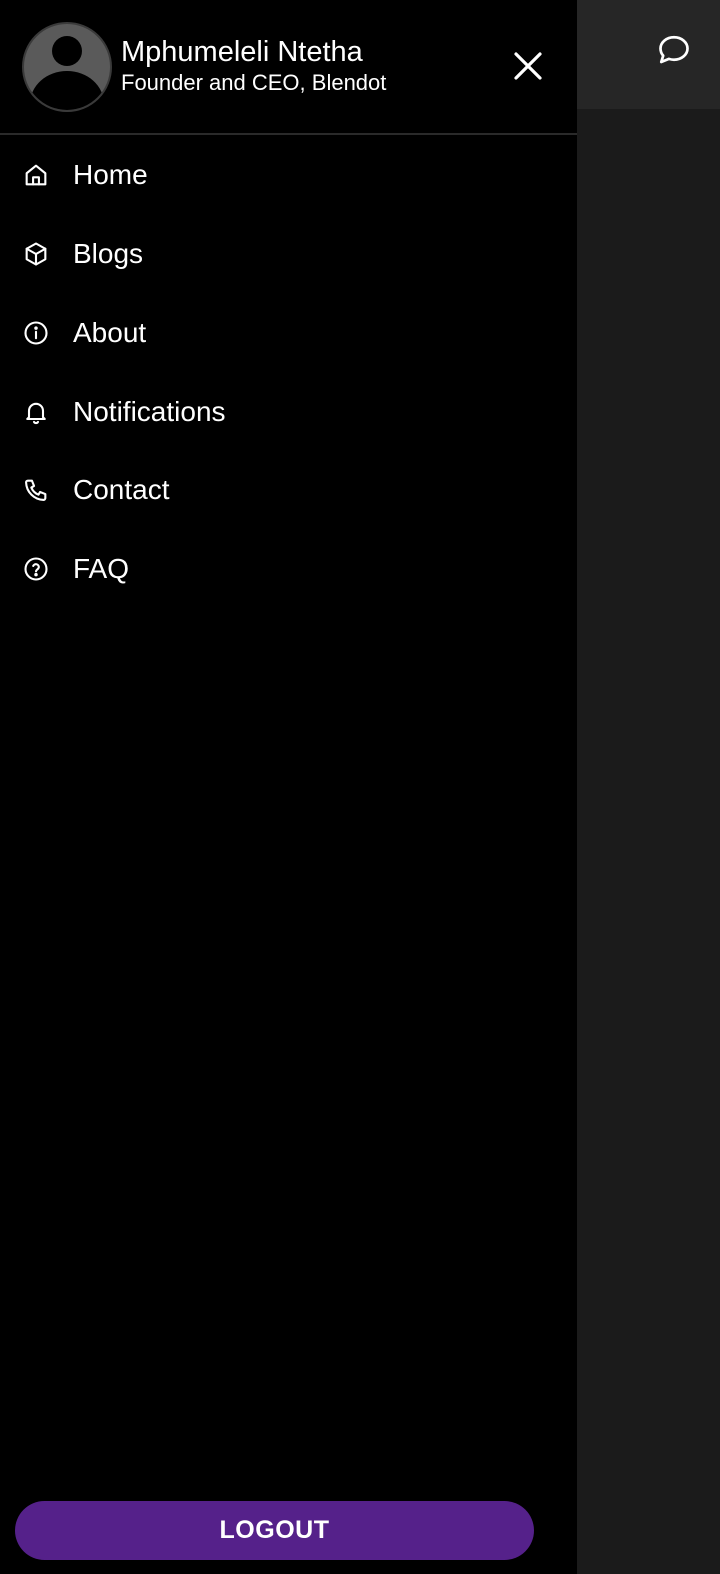 The image size is (720, 1574). Describe the element at coordinates (288, 174) in the screenshot. I see `nav-item-home: Home` at that location.